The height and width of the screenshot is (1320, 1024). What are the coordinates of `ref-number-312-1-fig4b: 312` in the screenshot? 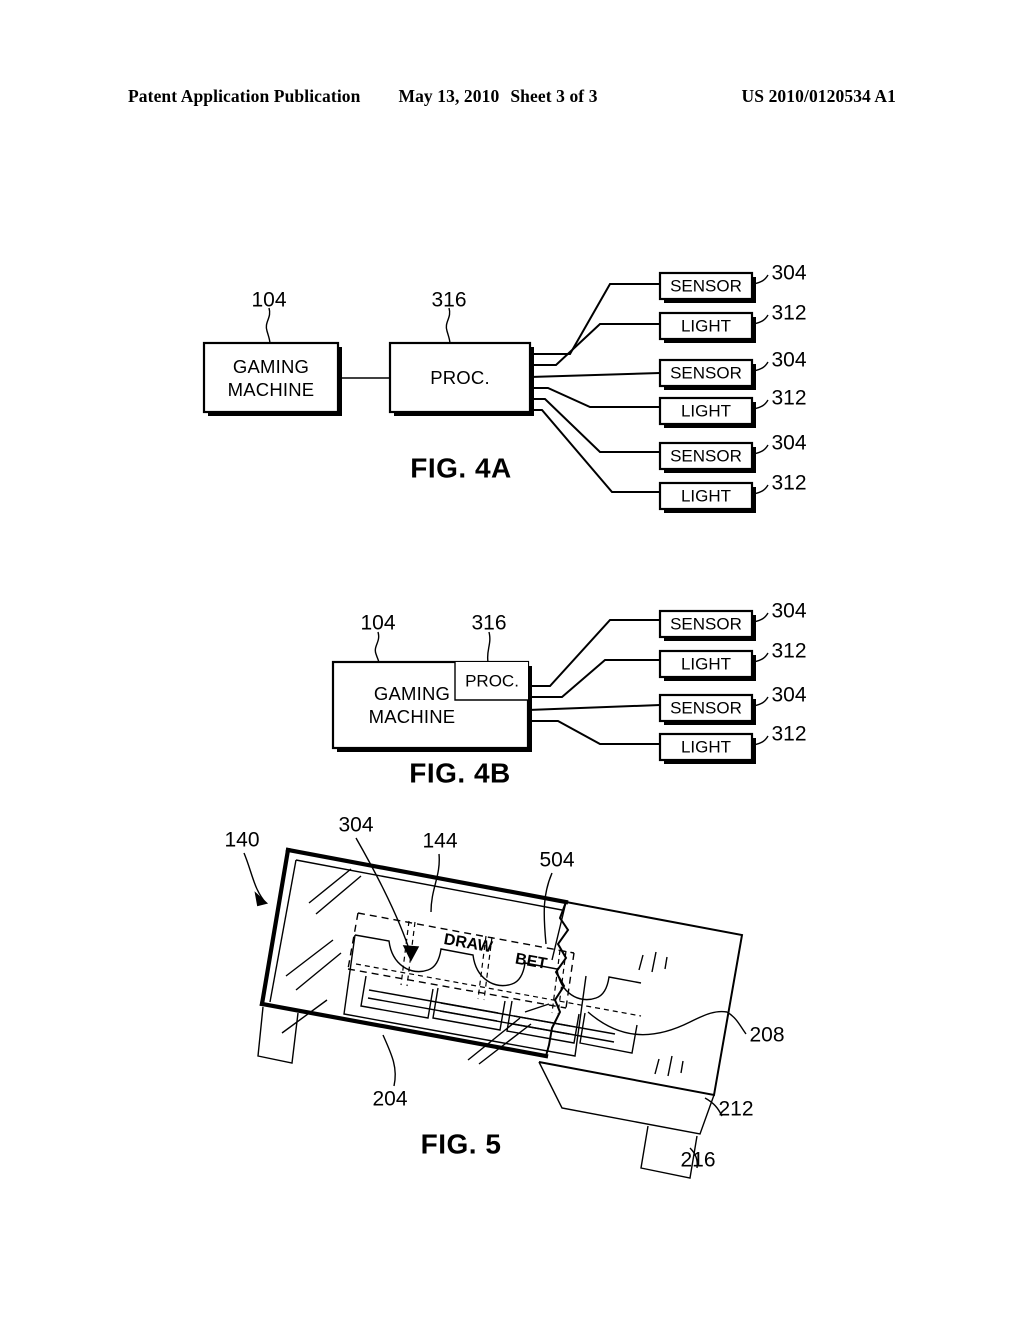 It's located at (788, 651).